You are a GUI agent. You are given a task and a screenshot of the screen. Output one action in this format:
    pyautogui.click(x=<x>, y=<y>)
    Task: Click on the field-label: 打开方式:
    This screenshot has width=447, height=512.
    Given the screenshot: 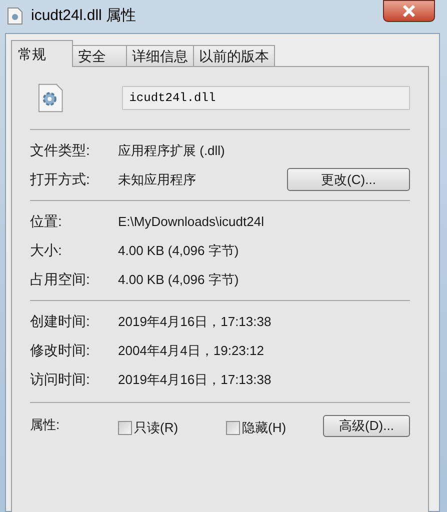 What is the action you would take?
    pyautogui.click(x=60, y=179)
    